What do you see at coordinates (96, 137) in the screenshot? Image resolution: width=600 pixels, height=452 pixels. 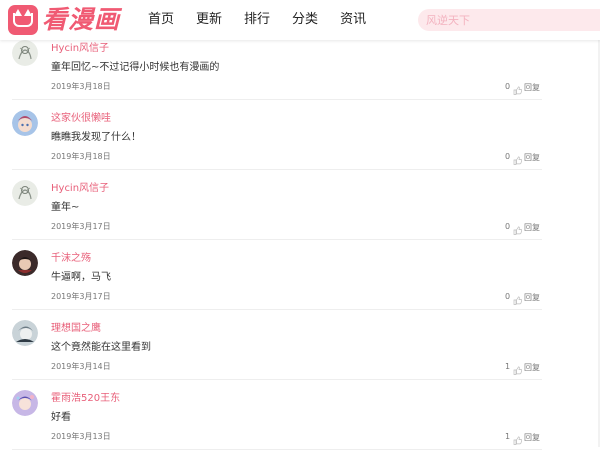 I see `comment-text: 瞧瞧我发现了什么！` at bounding box center [96, 137].